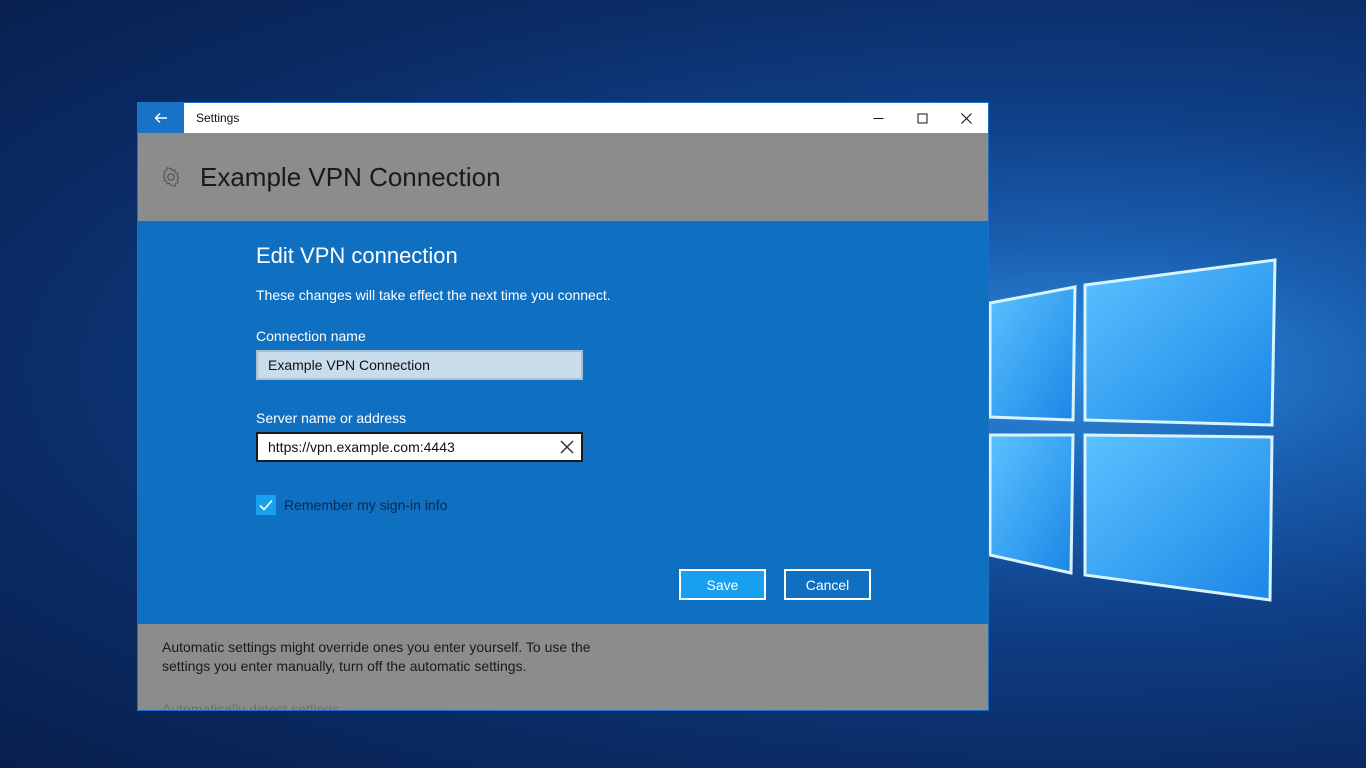  I want to click on clear-x-icon, so click(567, 447).